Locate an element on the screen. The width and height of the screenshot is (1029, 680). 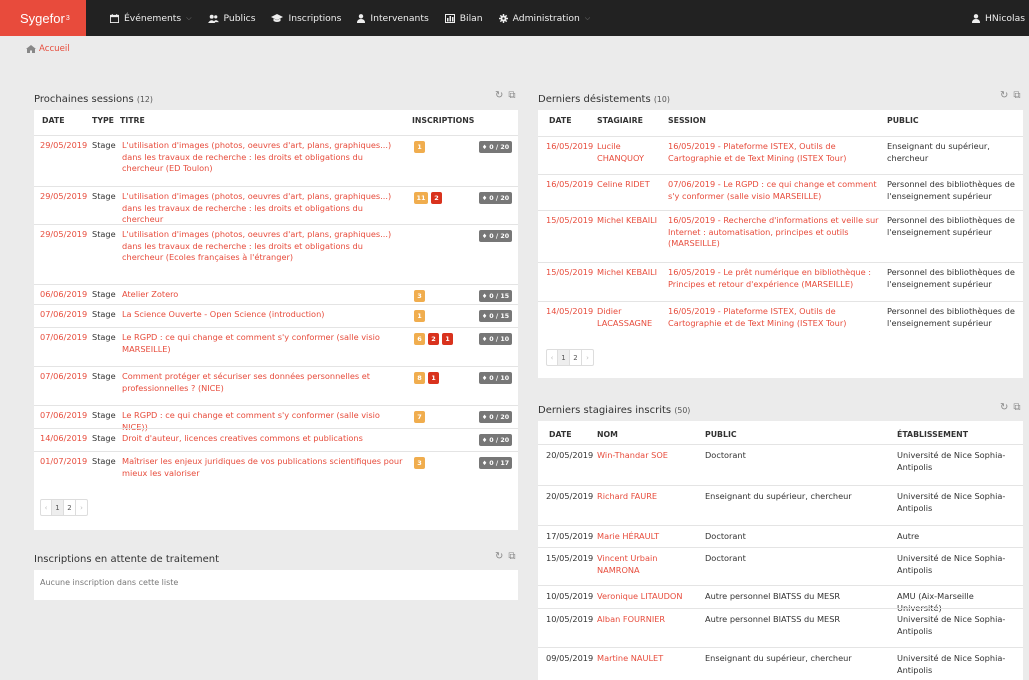
trainee-name-link: Vincent Urbain NAMRONA is located at coordinates (647, 564).